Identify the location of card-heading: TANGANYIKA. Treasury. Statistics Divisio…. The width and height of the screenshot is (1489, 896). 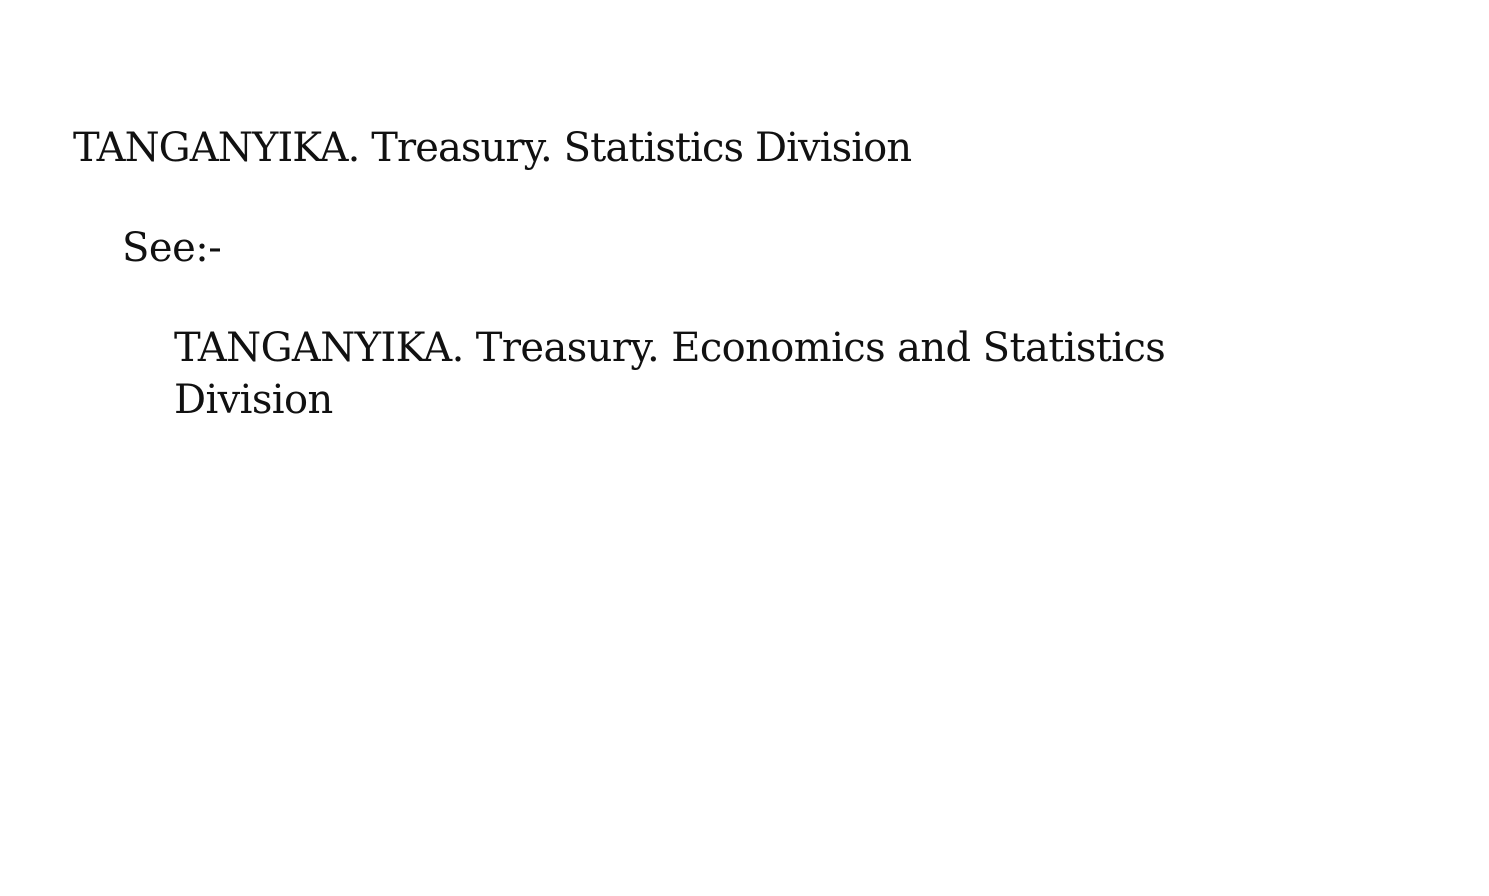
(492, 148).